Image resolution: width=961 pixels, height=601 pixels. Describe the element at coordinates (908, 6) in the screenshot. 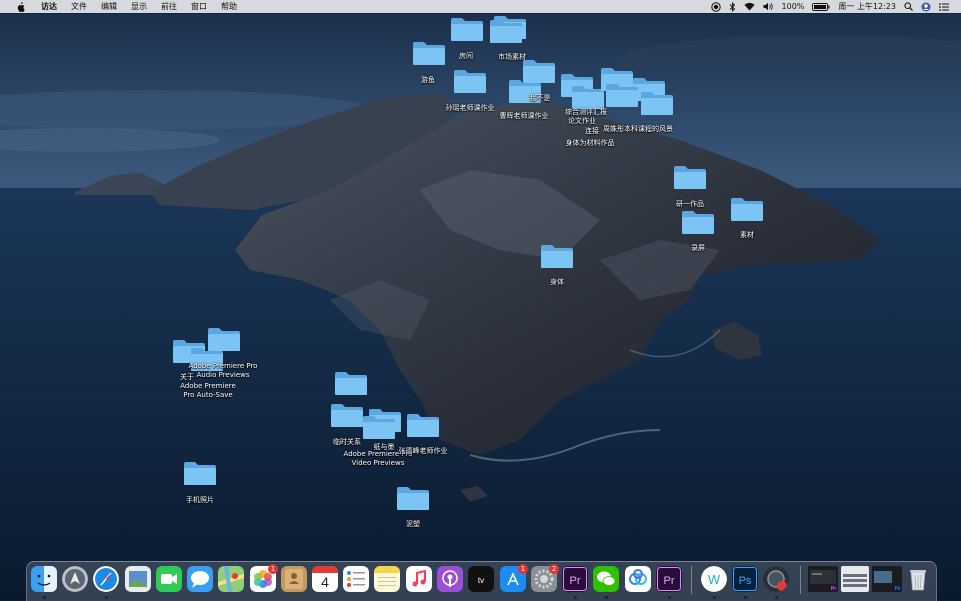

I see `spotlight-search-icon` at that location.